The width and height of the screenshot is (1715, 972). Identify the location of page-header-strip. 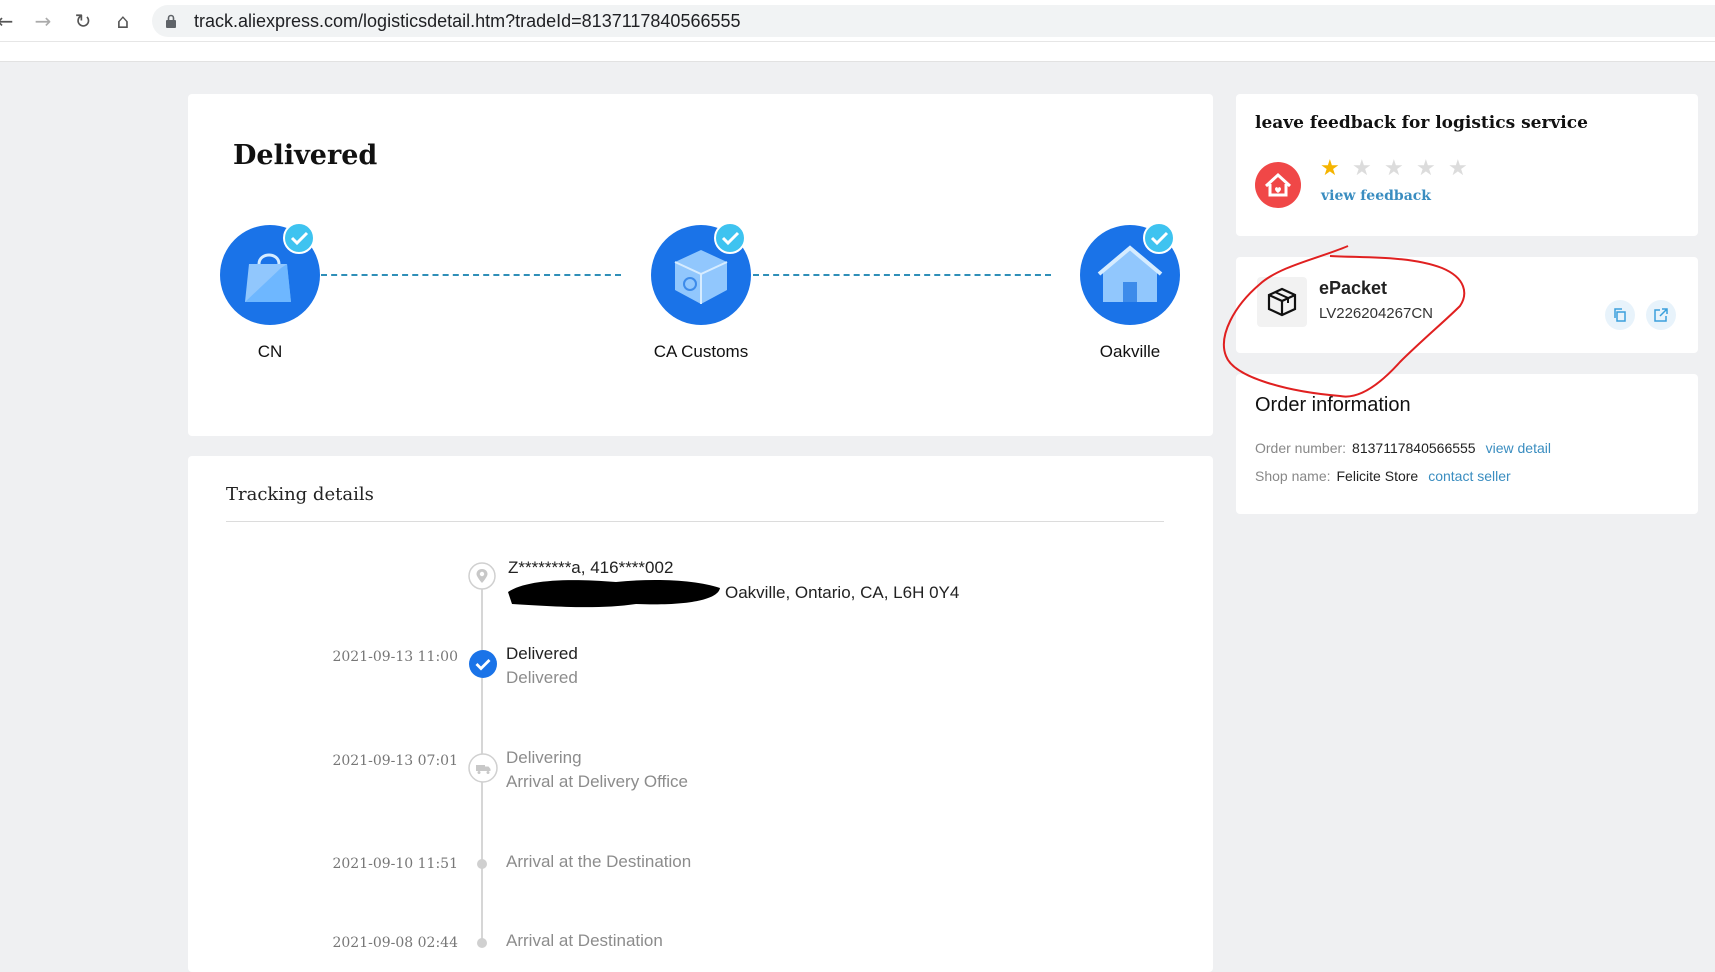
(857, 52).